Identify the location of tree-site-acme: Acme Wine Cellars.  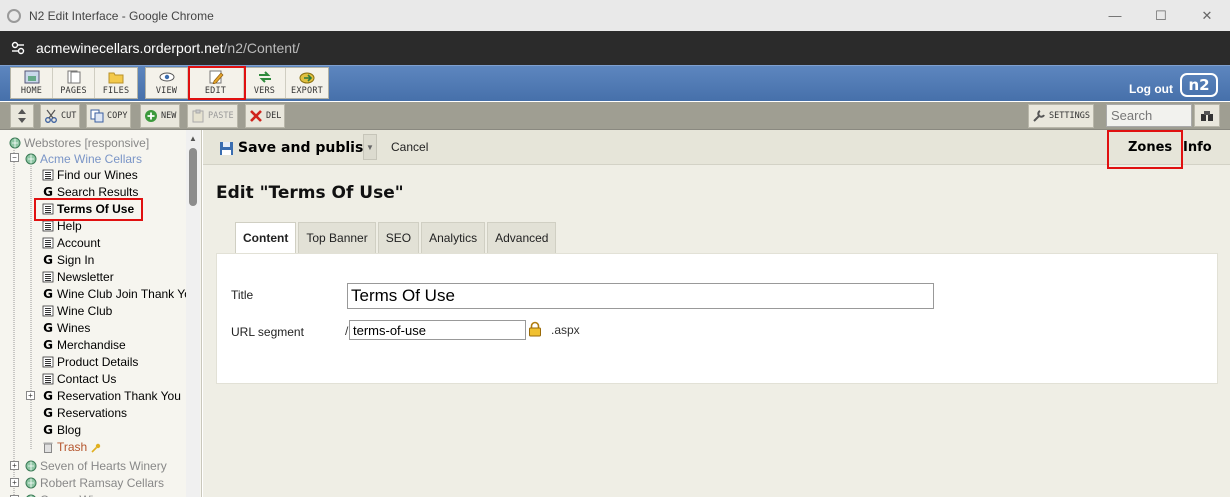
(83, 159).